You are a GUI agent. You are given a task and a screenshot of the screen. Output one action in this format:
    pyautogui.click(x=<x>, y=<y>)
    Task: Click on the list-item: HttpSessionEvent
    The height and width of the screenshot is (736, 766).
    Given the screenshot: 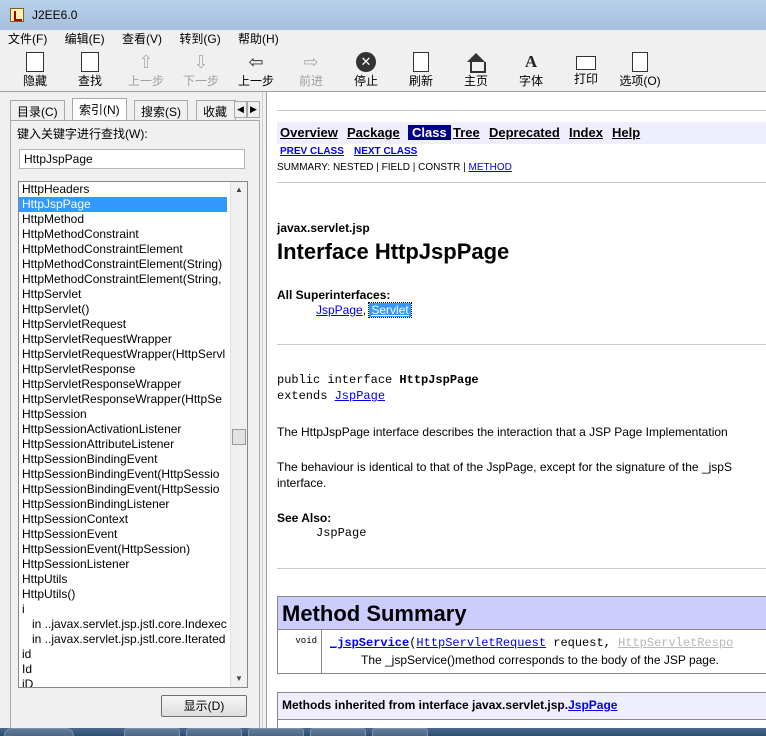 What is the action you would take?
    pyautogui.click(x=123, y=534)
    